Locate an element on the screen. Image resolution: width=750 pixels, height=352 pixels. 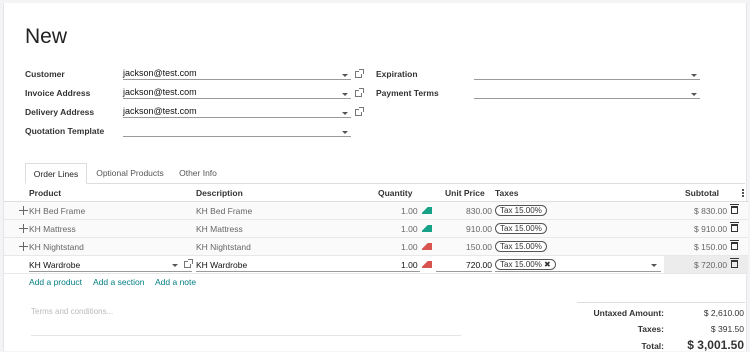
tab-order-lines: Order Lines is located at coordinates (56, 173).